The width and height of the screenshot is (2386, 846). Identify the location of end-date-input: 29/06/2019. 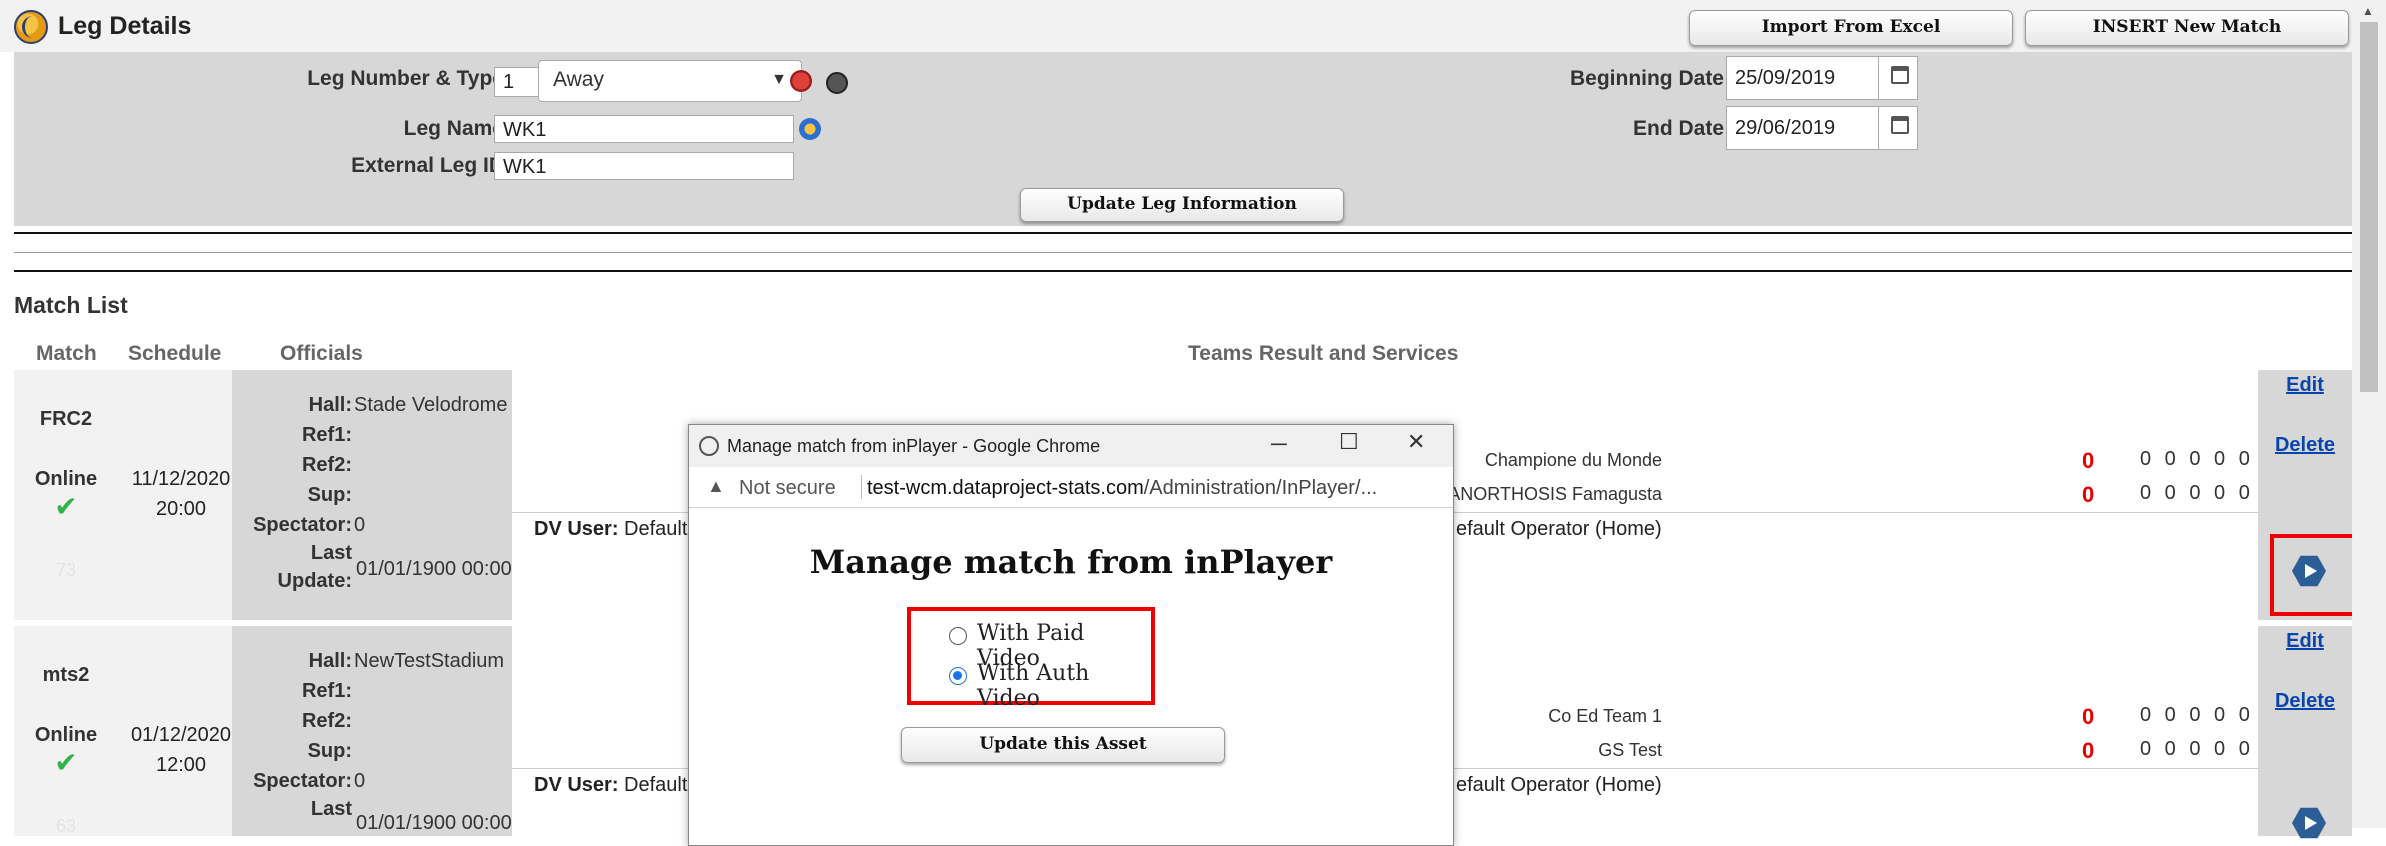
(1803, 128).